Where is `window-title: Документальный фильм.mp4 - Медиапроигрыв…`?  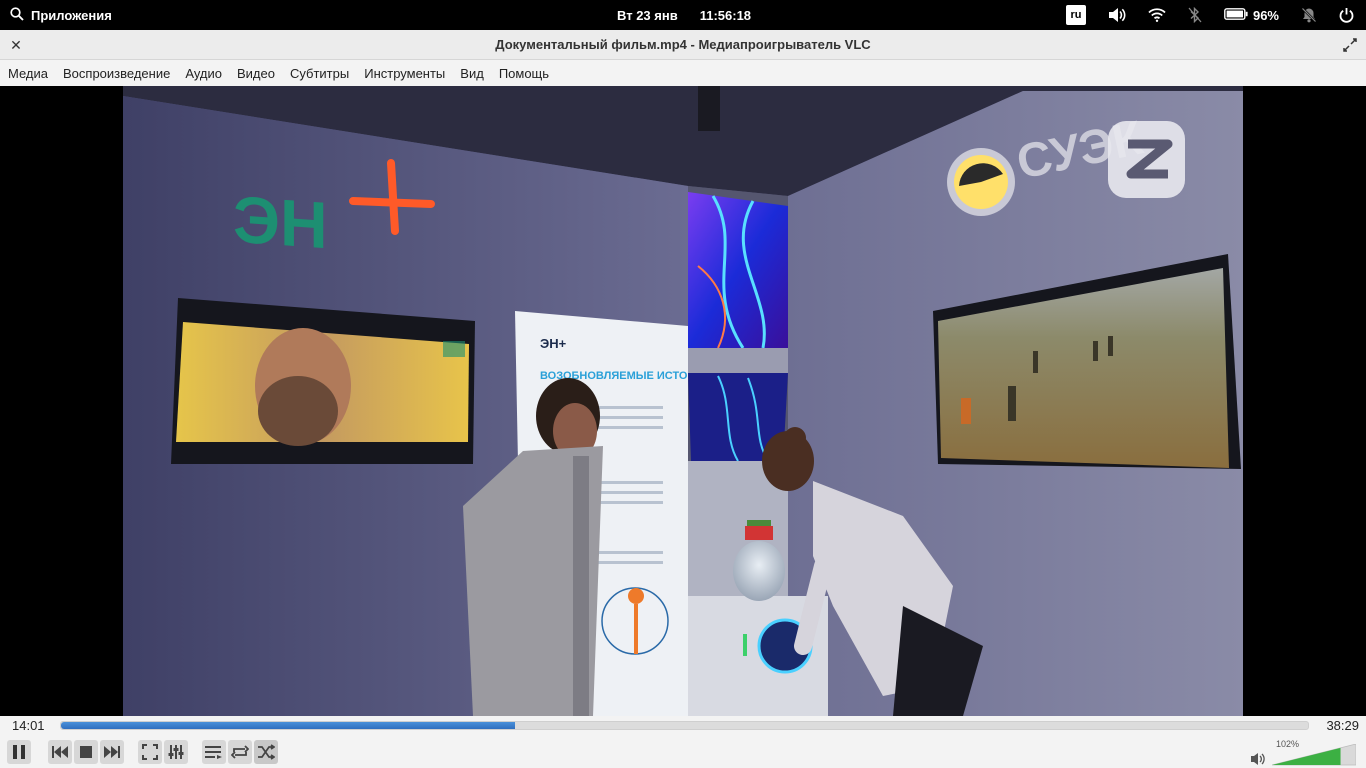 window-title: Документальный фильм.mp4 - Медиапроигрыв… is located at coordinates (683, 44).